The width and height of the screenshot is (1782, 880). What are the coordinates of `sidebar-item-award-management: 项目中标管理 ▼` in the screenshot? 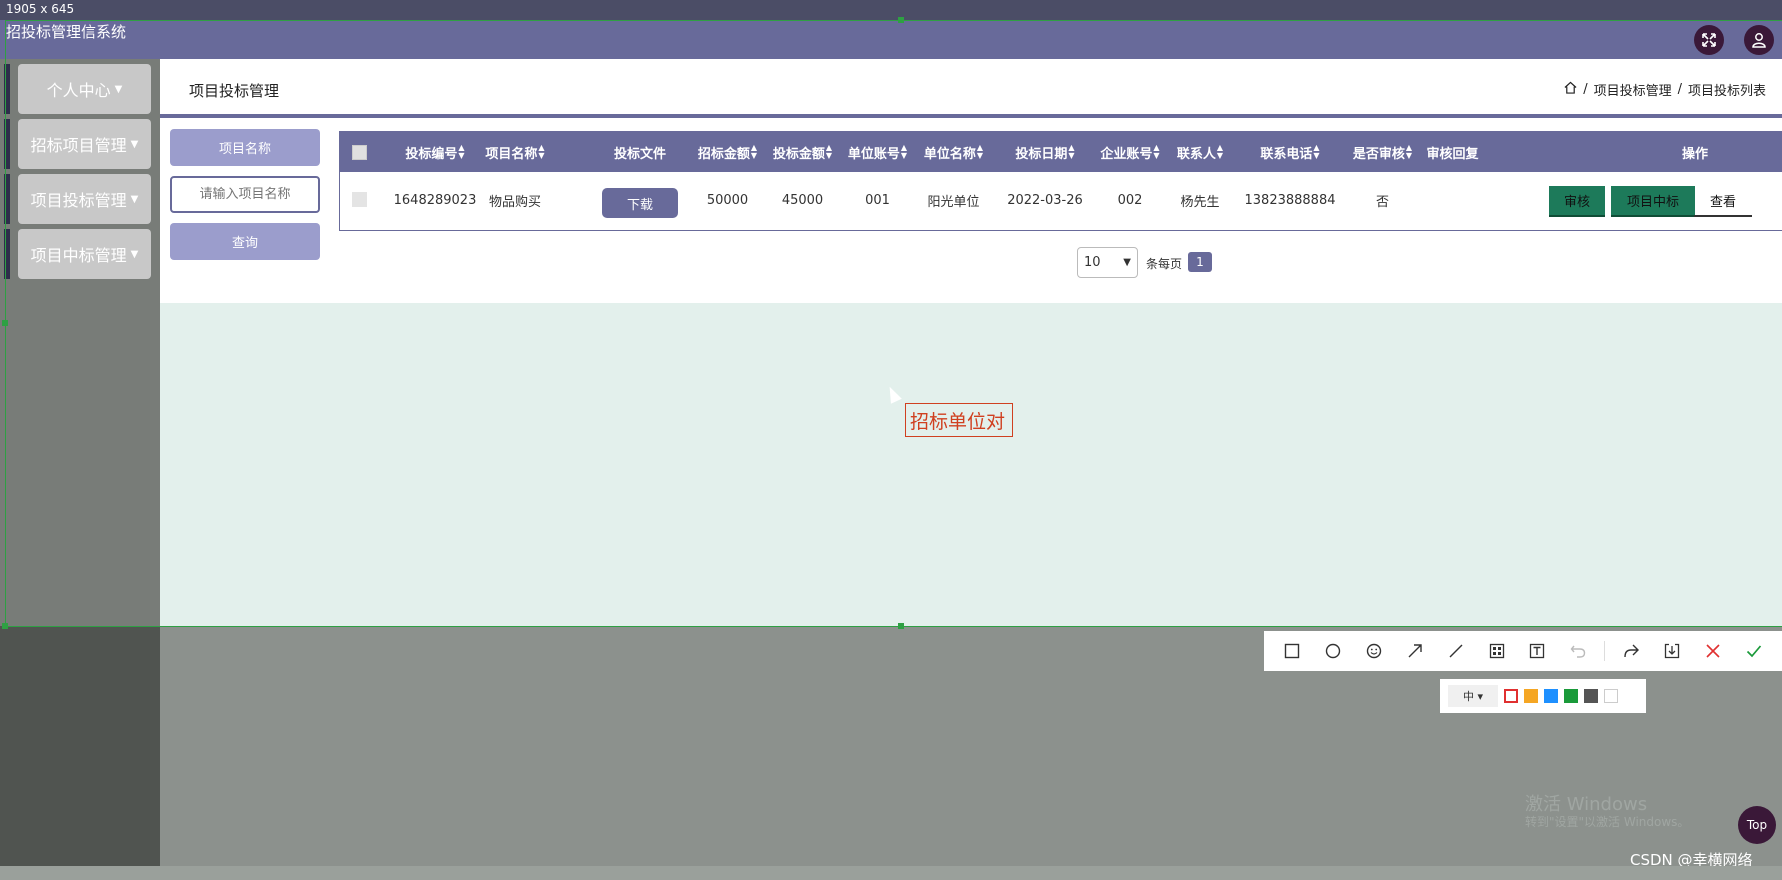 It's located at (84, 254).